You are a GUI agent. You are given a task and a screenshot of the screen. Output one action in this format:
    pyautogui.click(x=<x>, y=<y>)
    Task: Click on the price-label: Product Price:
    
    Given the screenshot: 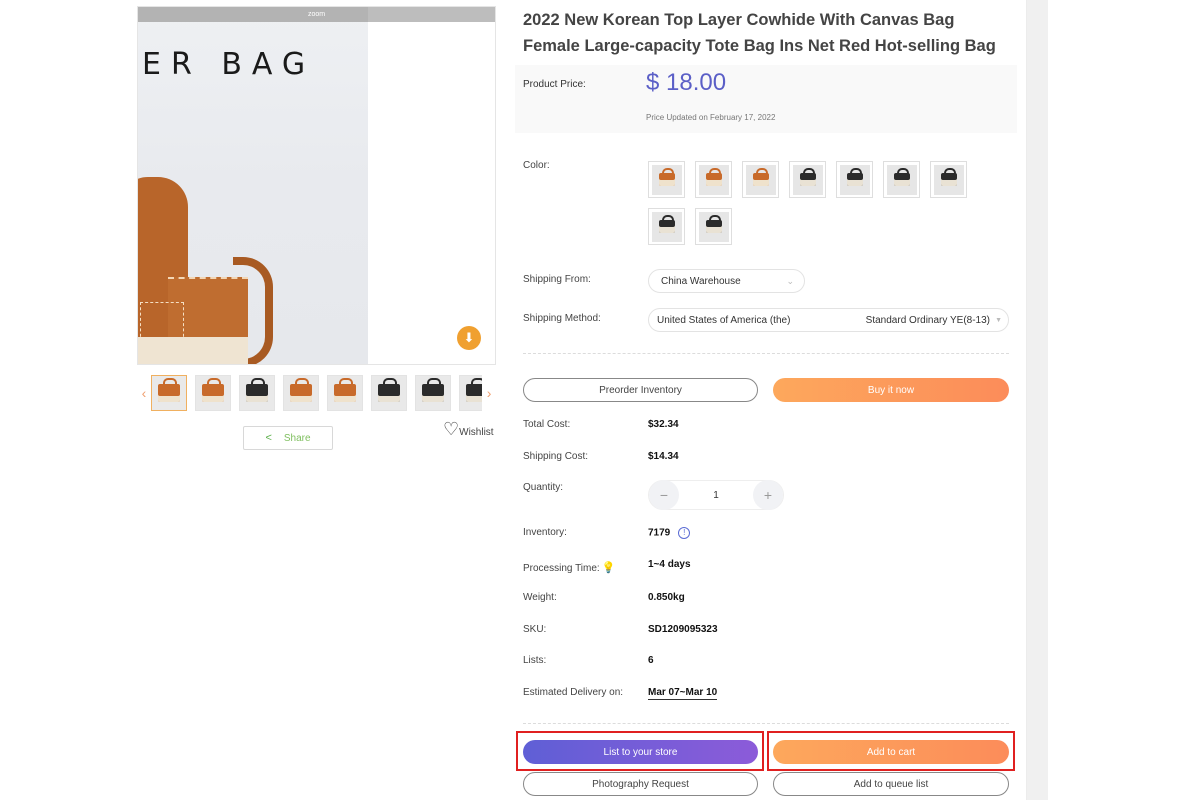 What is the action you would take?
    pyautogui.click(x=554, y=84)
    